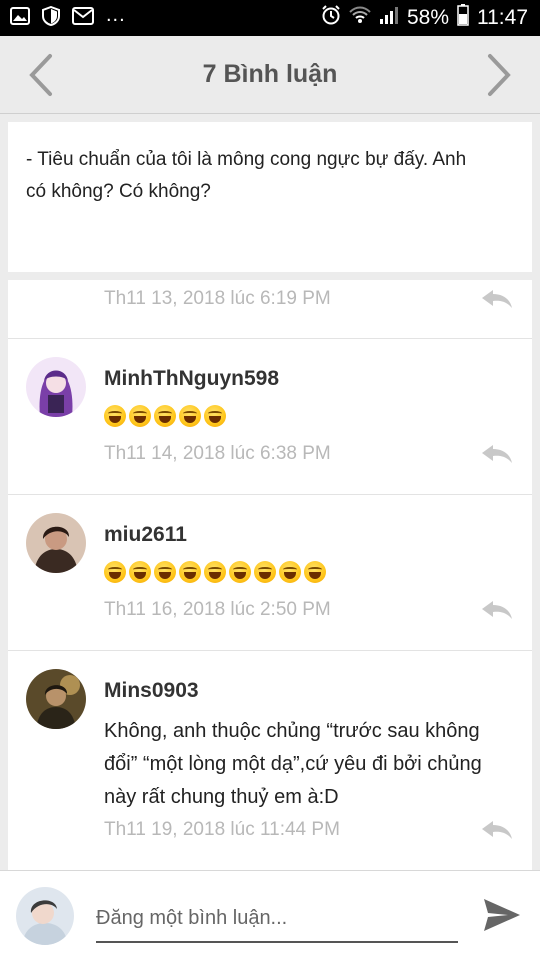 The width and height of the screenshot is (540, 960). What do you see at coordinates (270, 18) in the screenshot?
I see `status-bar: ... 58% 11:47` at bounding box center [270, 18].